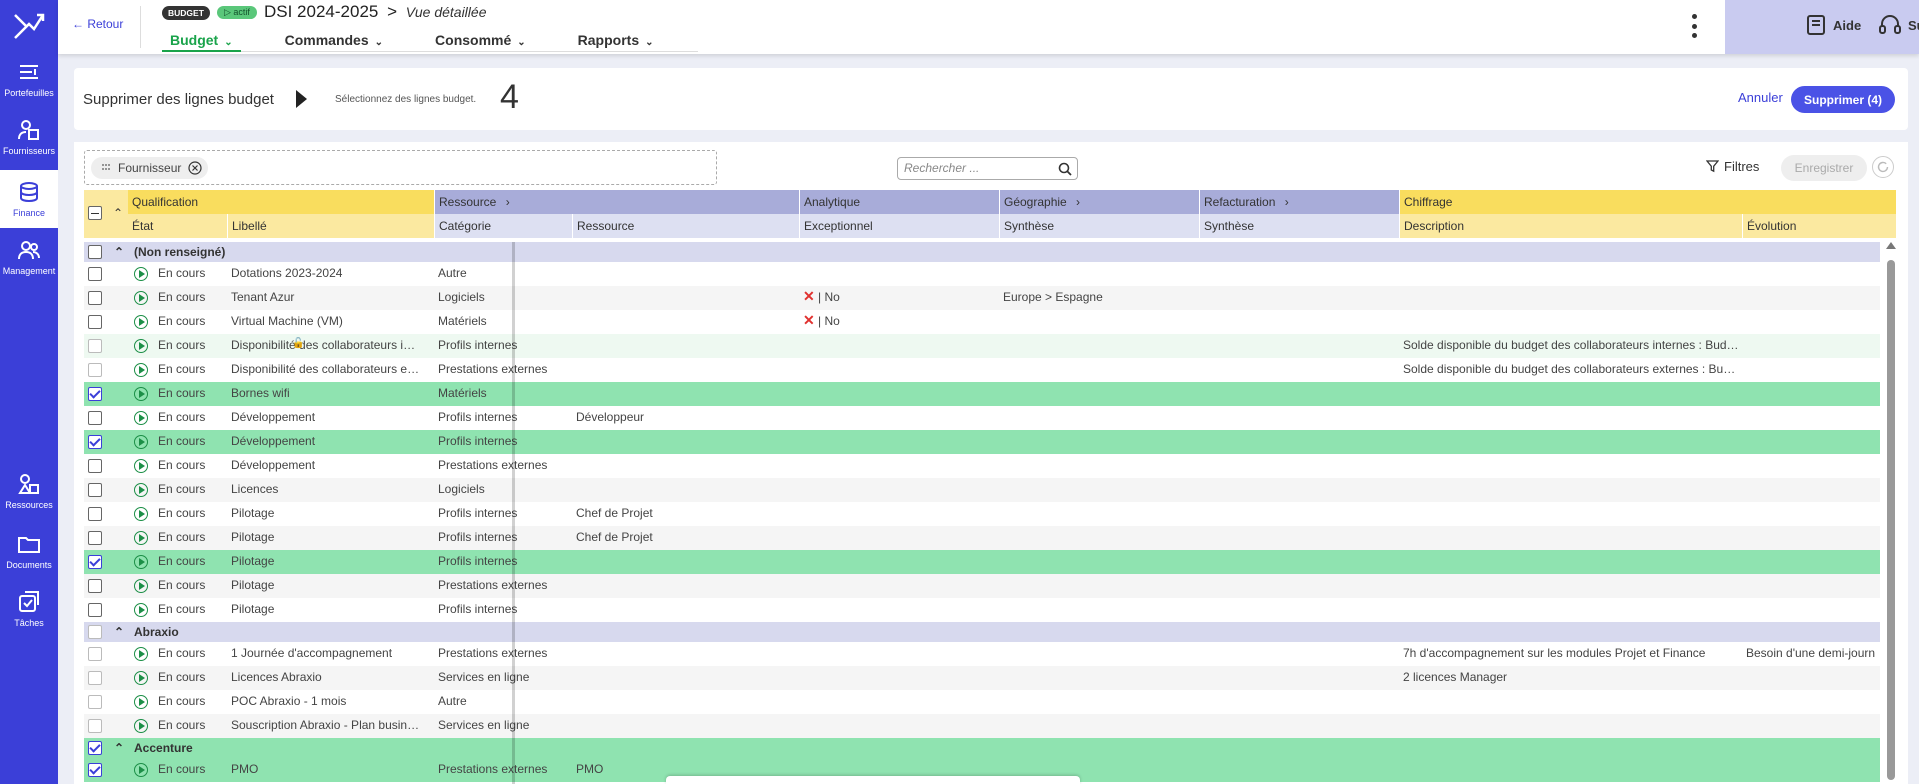 Image resolution: width=1919 pixels, height=784 pixels. Describe the element at coordinates (982, 442) in the screenshot. I see `table-row: En cours Développement Profils internes` at that location.